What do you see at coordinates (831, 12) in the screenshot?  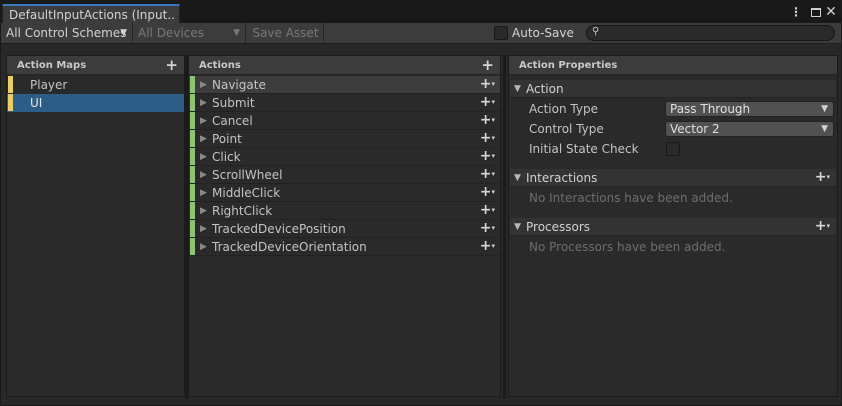 I see `close-icon: ✕` at bounding box center [831, 12].